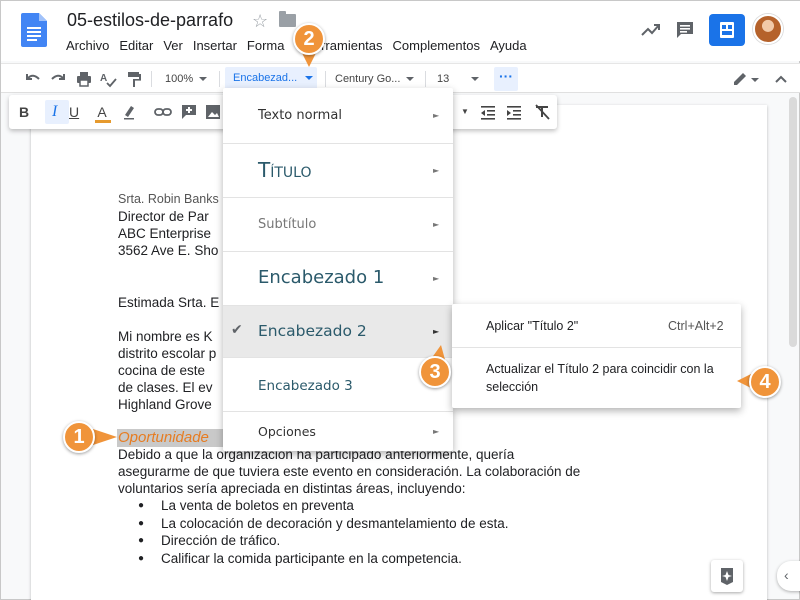 The image size is (800, 600). Describe the element at coordinates (136, 45) in the screenshot. I see `menu-editar: Editar` at that location.